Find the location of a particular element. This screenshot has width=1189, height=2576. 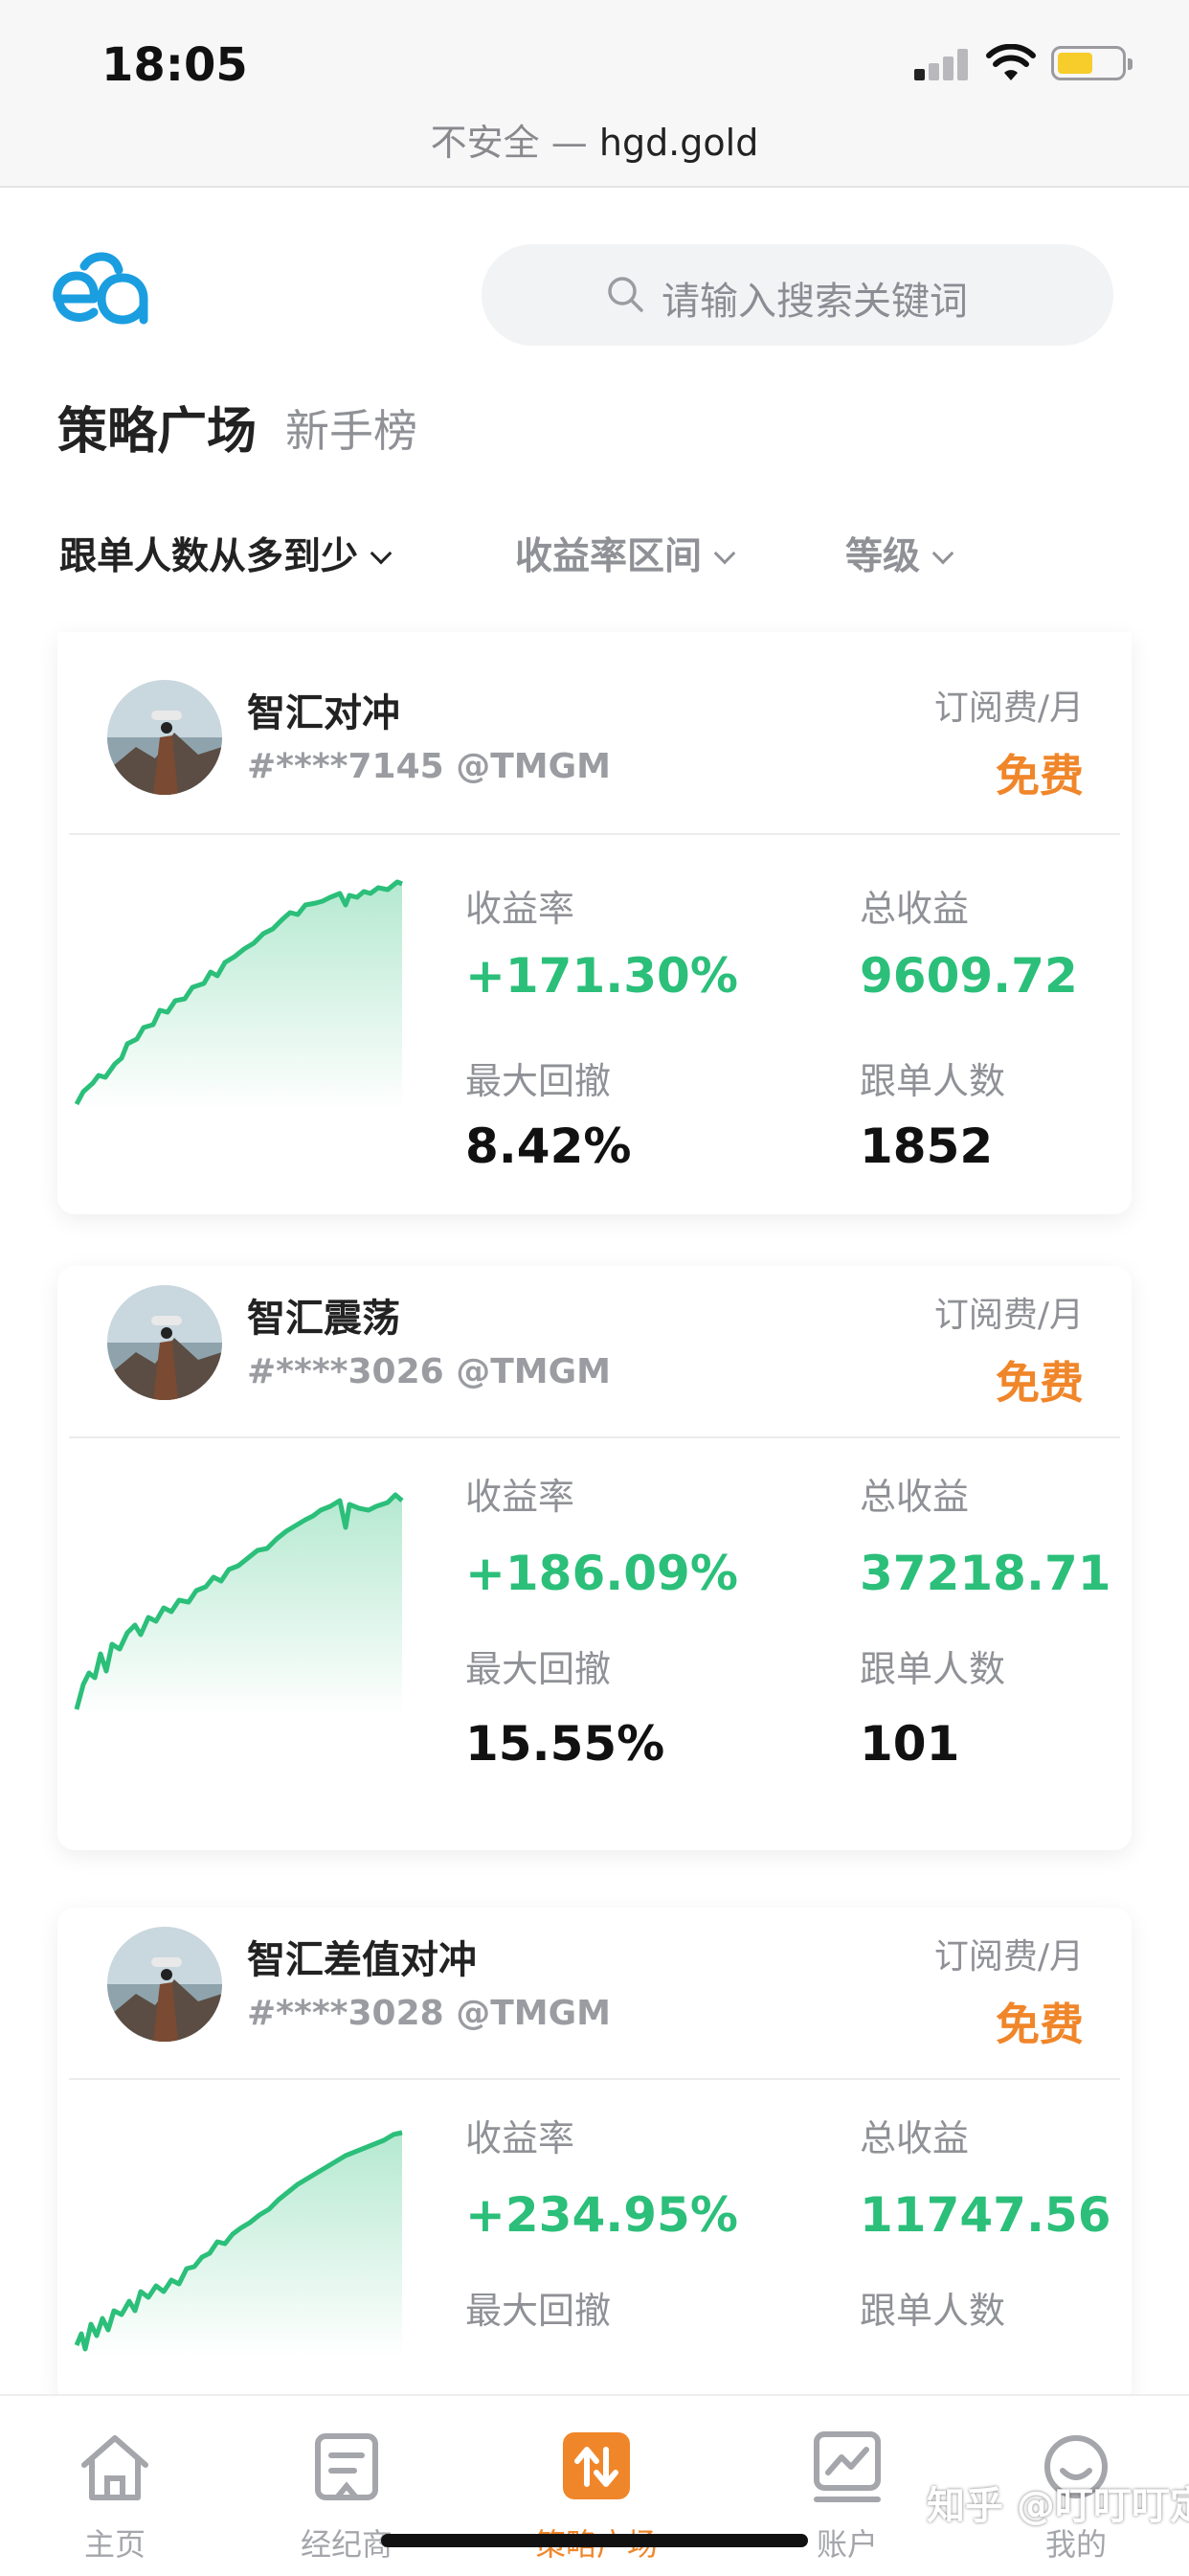

total-profit-value: 11747.56 is located at coordinates (985, 2215).